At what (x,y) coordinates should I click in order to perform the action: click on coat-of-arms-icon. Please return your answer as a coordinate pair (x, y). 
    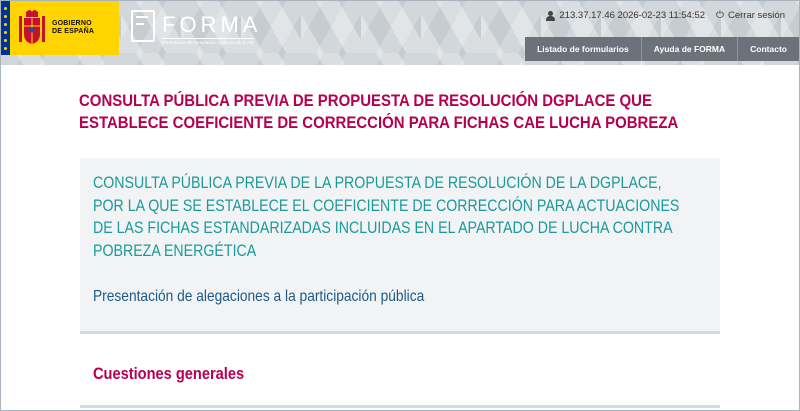
    Looking at the image, I should click on (32, 26).